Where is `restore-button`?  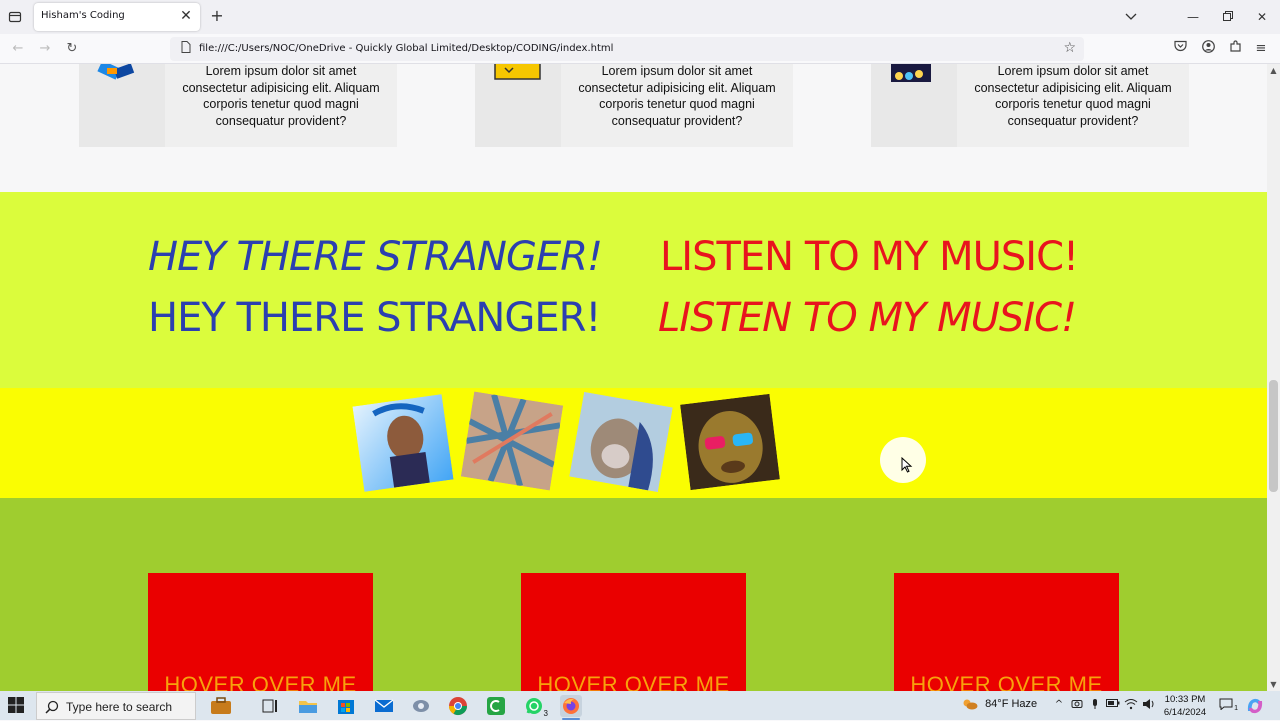
restore-button is located at coordinates (1228, 17).